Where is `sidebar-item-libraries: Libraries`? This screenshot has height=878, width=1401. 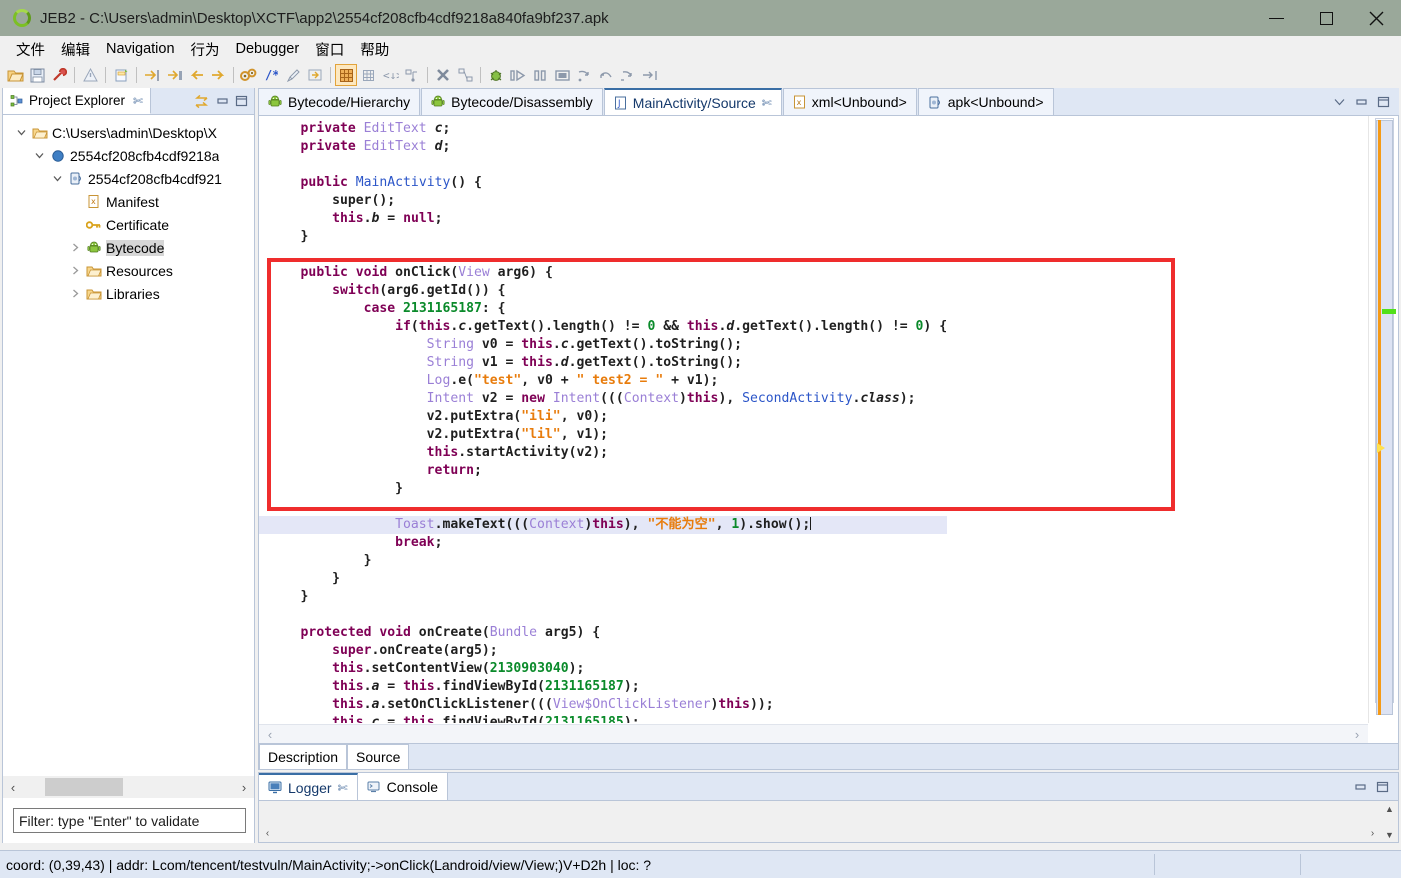 sidebar-item-libraries: Libraries is located at coordinates (128, 293).